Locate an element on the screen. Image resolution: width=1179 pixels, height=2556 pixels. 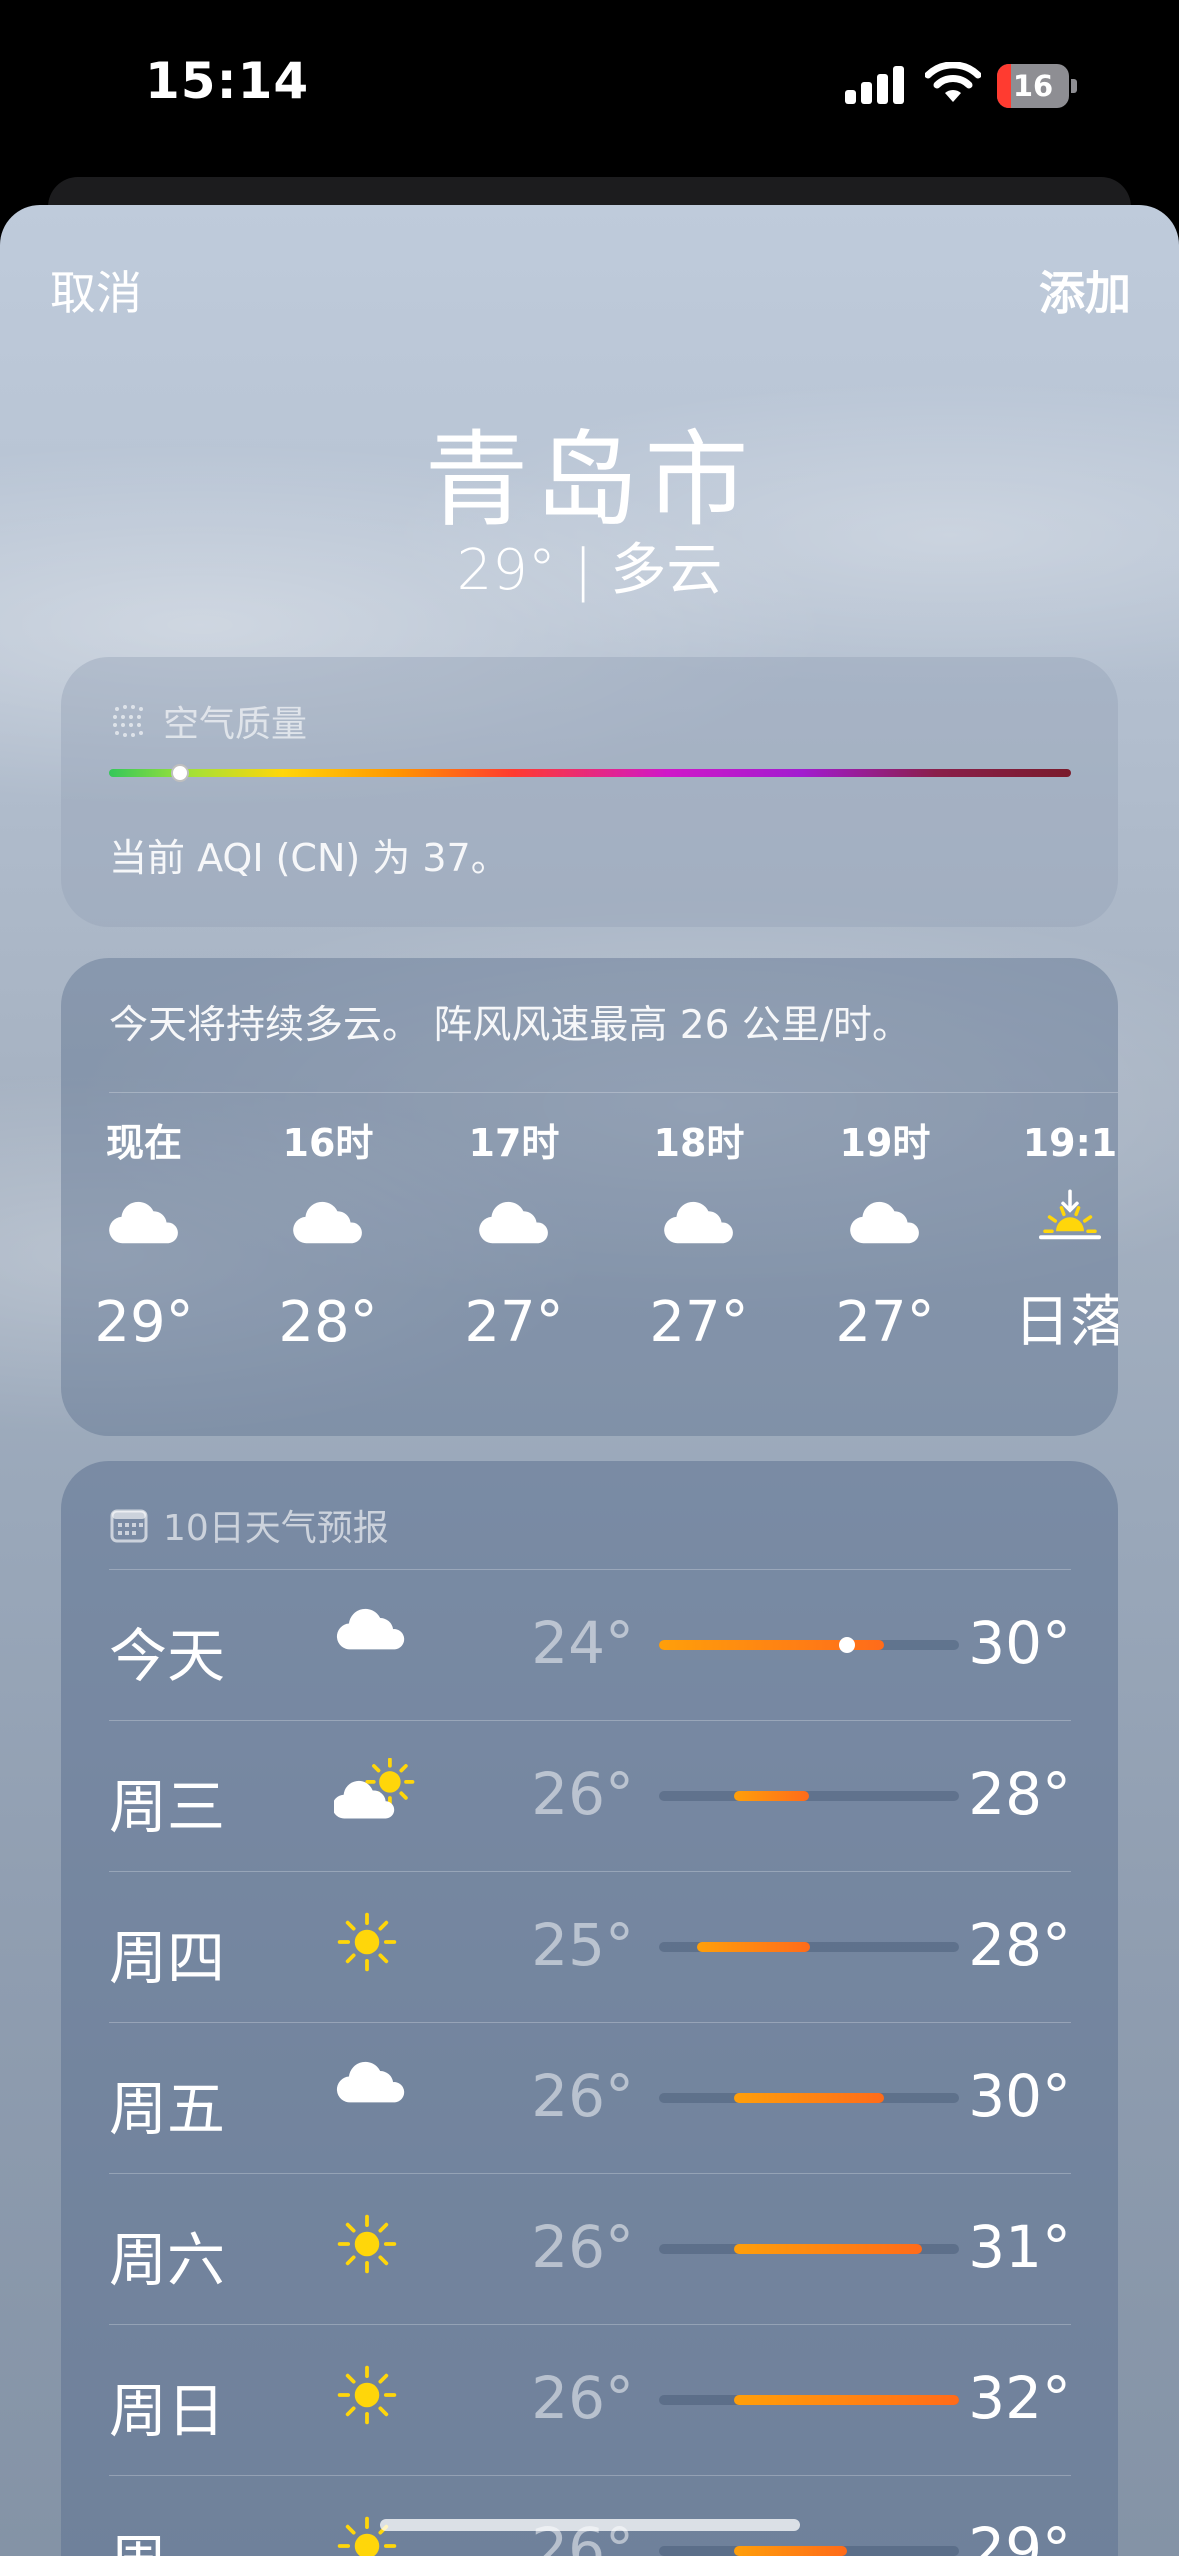
low-temp: 25° is located at coordinates (582, 1945).